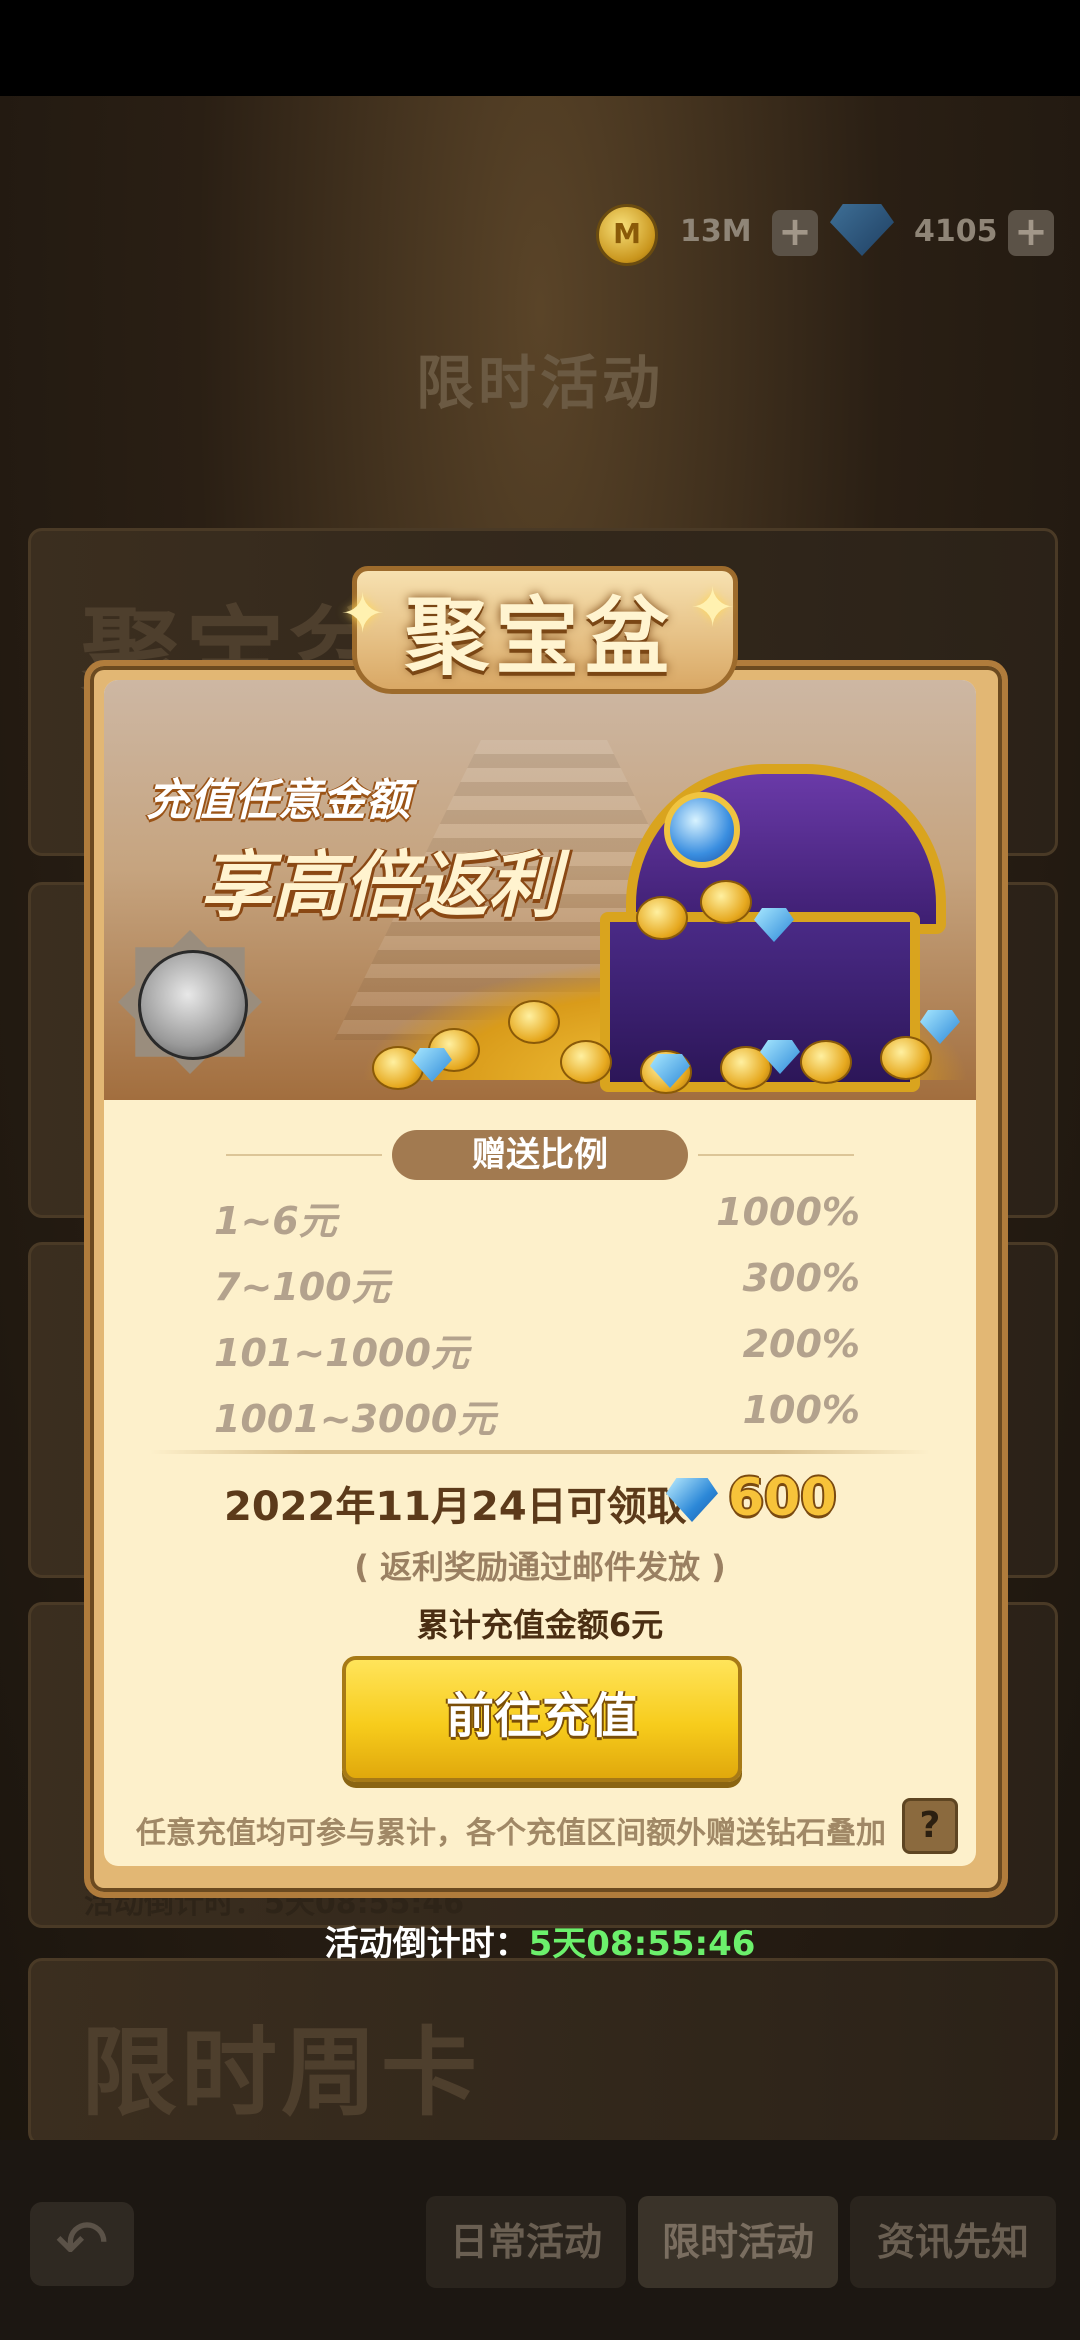 Image resolution: width=1080 pixels, height=2340 pixels. Describe the element at coordinates (702, 830) in the screenshot. I see `chest-gem-icon` at that location.